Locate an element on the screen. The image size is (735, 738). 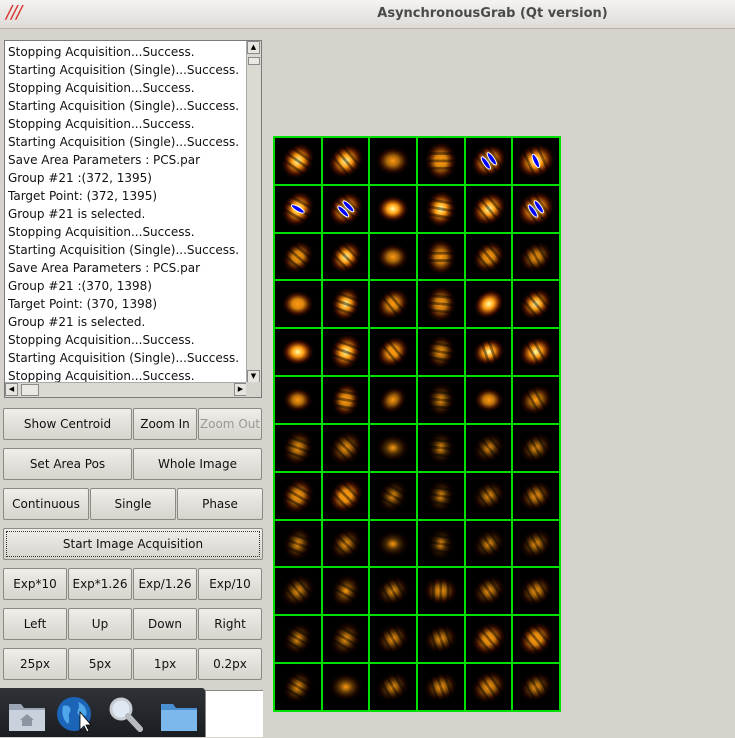
folder-icon is located at coordinates (179, 714).